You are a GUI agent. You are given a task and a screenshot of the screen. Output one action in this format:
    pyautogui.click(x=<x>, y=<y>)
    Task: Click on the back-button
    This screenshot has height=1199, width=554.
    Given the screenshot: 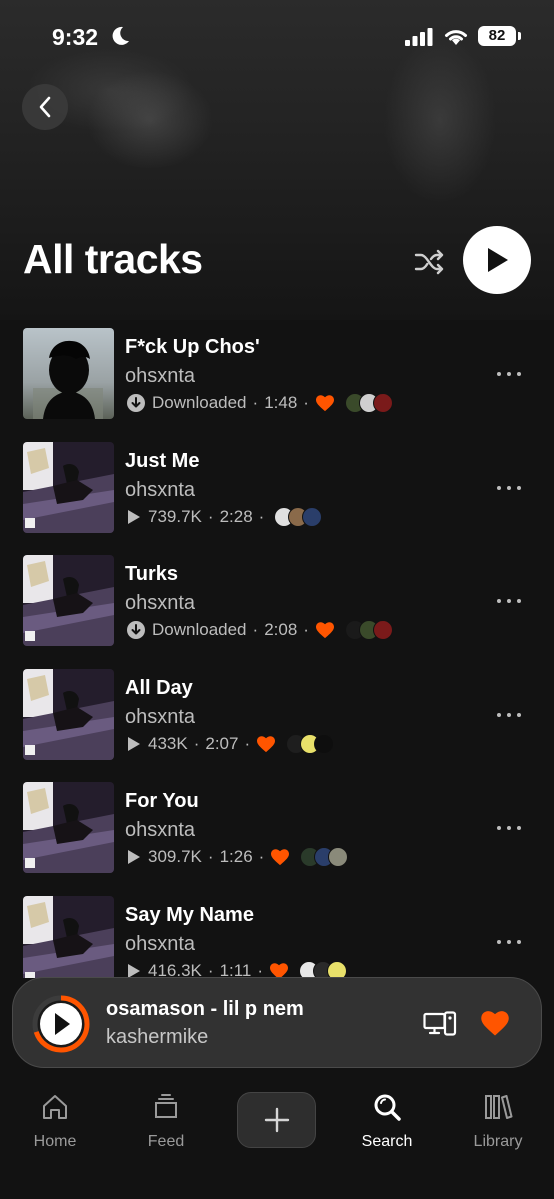 What is the action you would take?
    pyautogui.click(x=45, y=107)
    